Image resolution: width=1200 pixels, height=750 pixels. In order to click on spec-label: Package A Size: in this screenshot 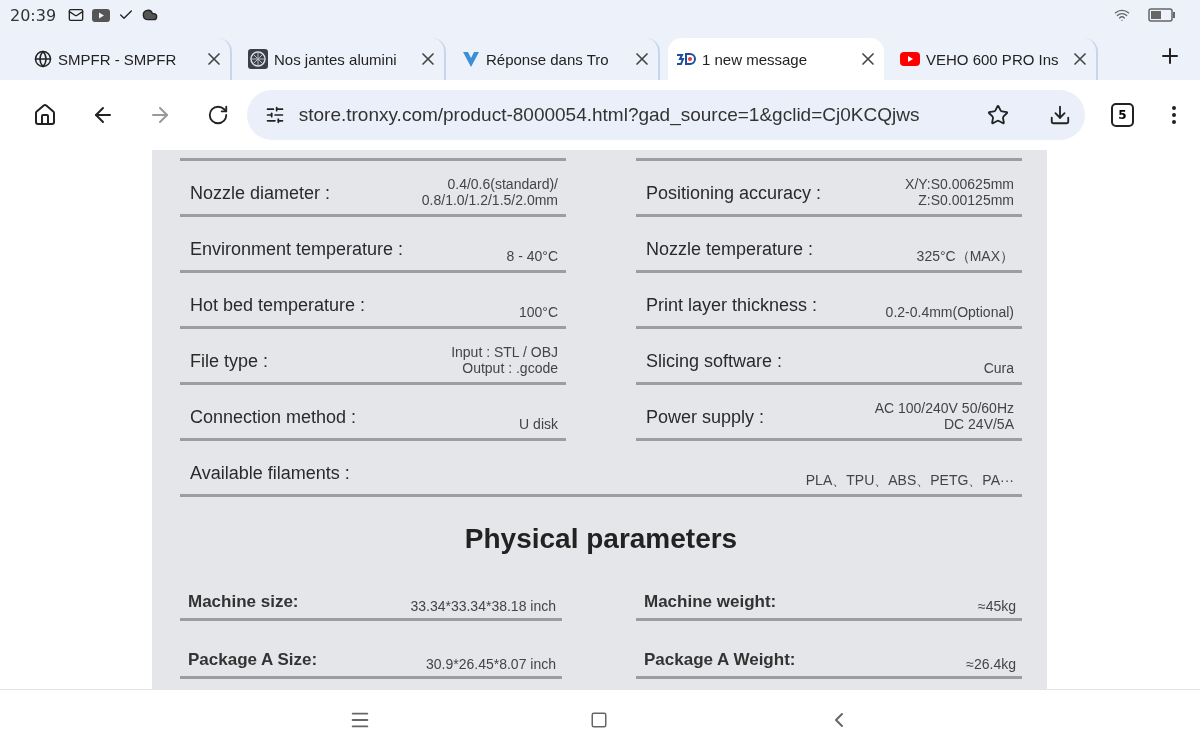, I will do `click(253, 660)`.